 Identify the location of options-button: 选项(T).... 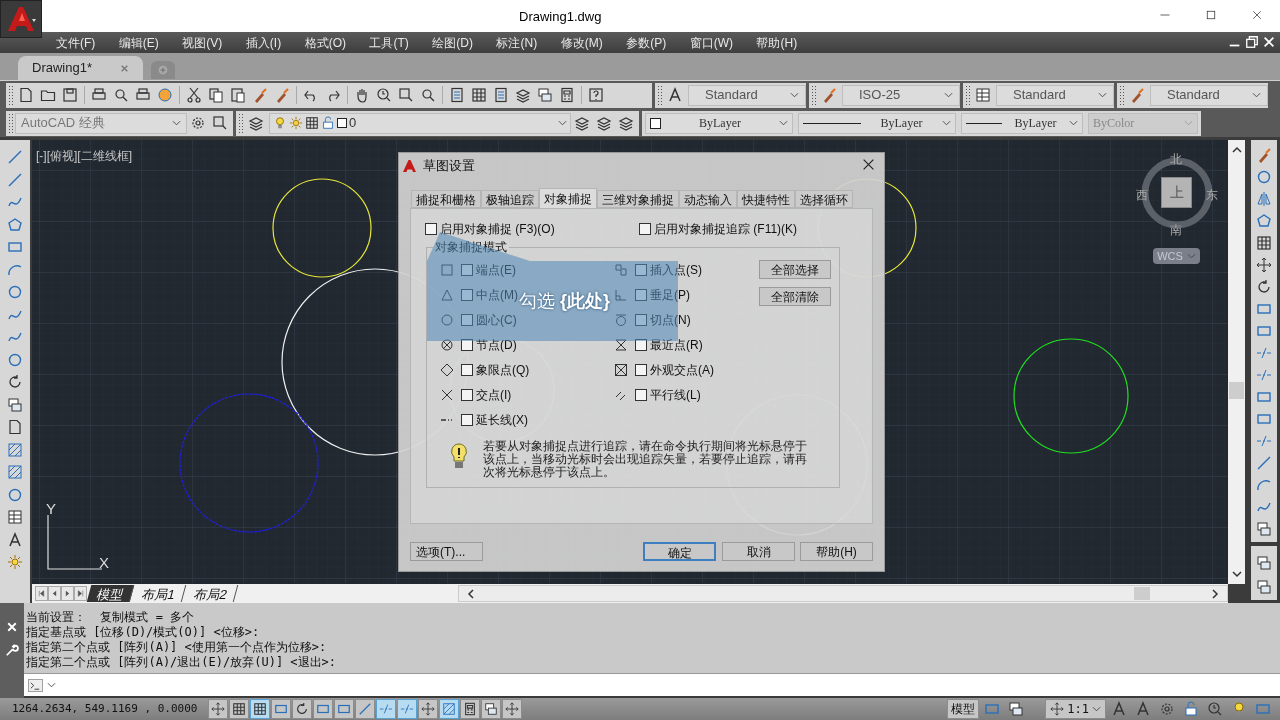
(446, 551).